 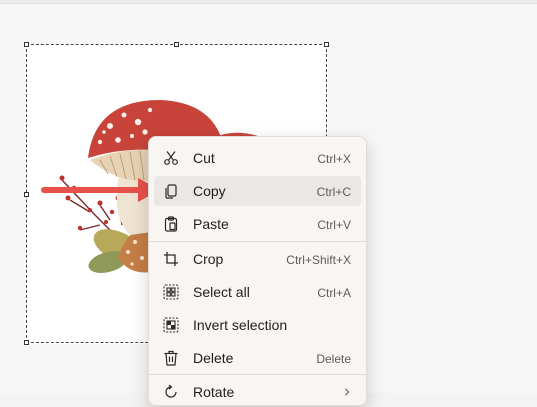 What do you see at coordinates (221, 292) in the screenshot?
I see `menu-item-label: Select all` at bounding box center [221, 292].